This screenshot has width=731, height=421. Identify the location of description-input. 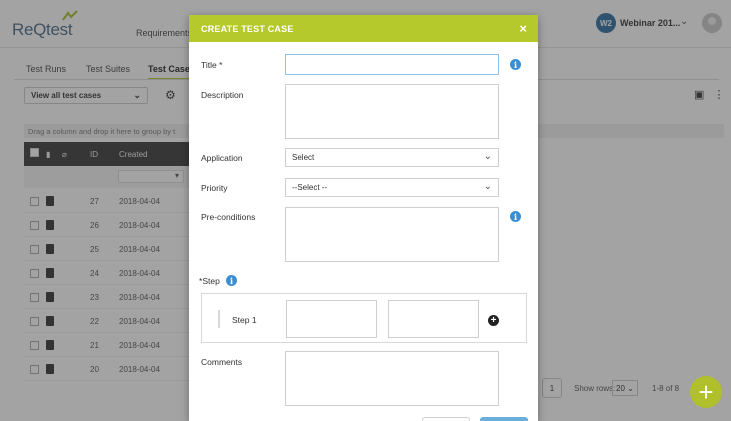
(392, 111).